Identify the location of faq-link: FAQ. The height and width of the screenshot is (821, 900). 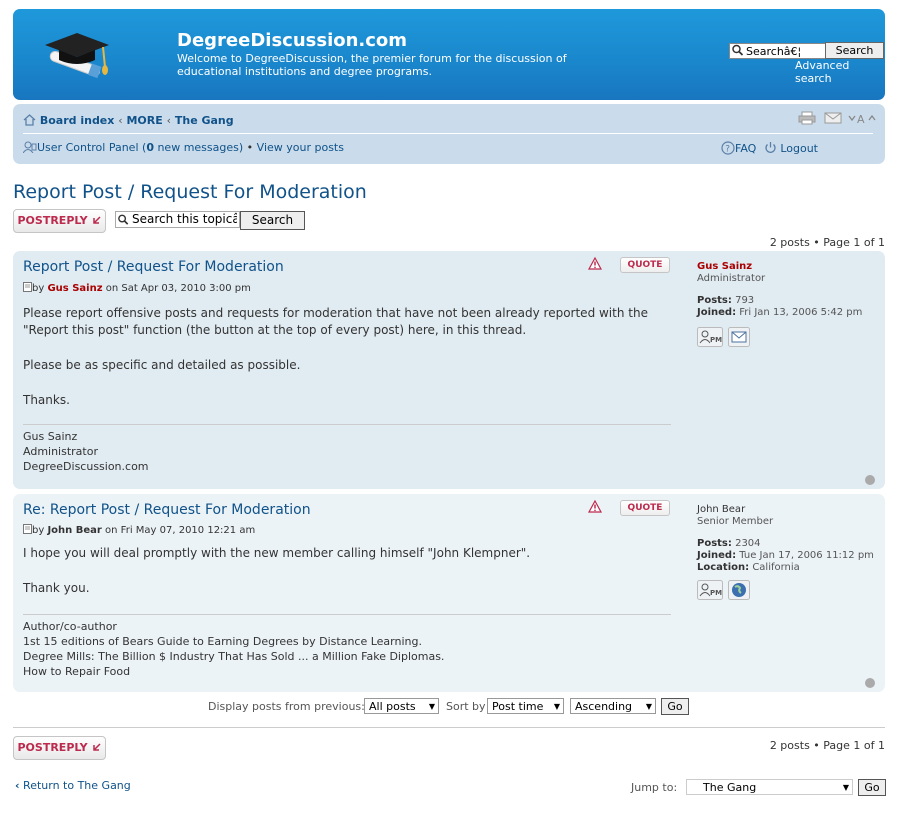
(745, 148).